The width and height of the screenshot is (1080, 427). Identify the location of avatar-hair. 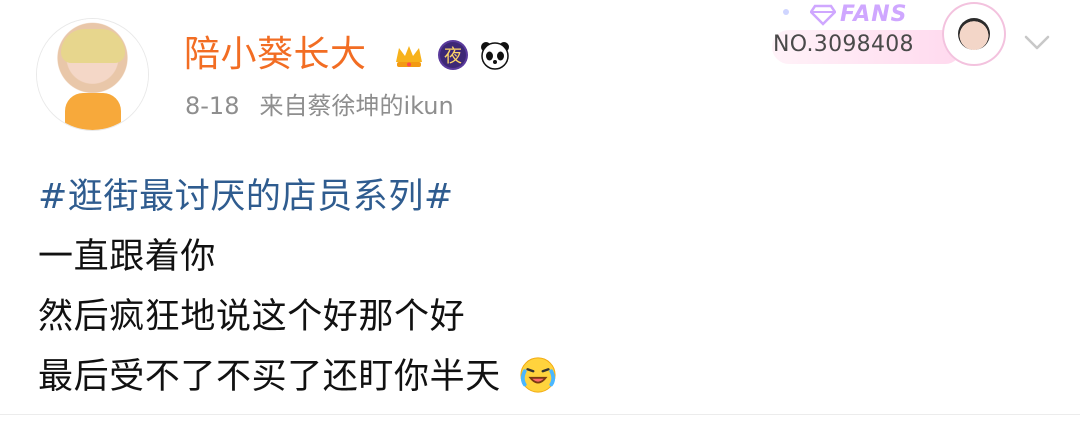
(93, 46).